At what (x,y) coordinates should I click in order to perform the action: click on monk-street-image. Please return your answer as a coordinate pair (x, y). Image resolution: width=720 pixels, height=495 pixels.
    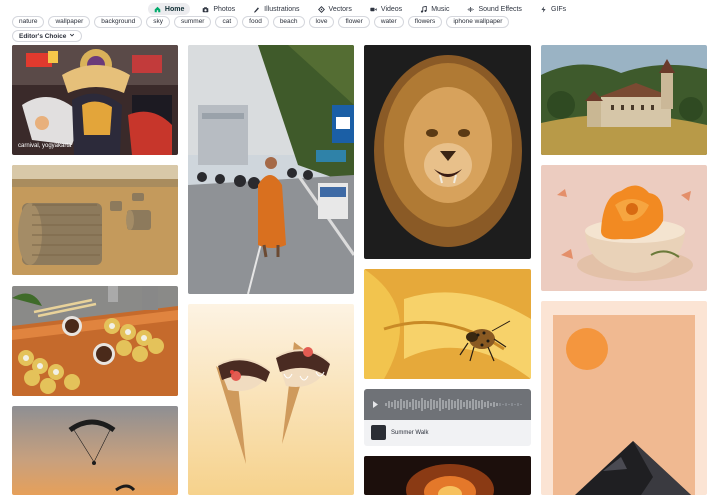
    Looking at the image, I should click on (271, 169).